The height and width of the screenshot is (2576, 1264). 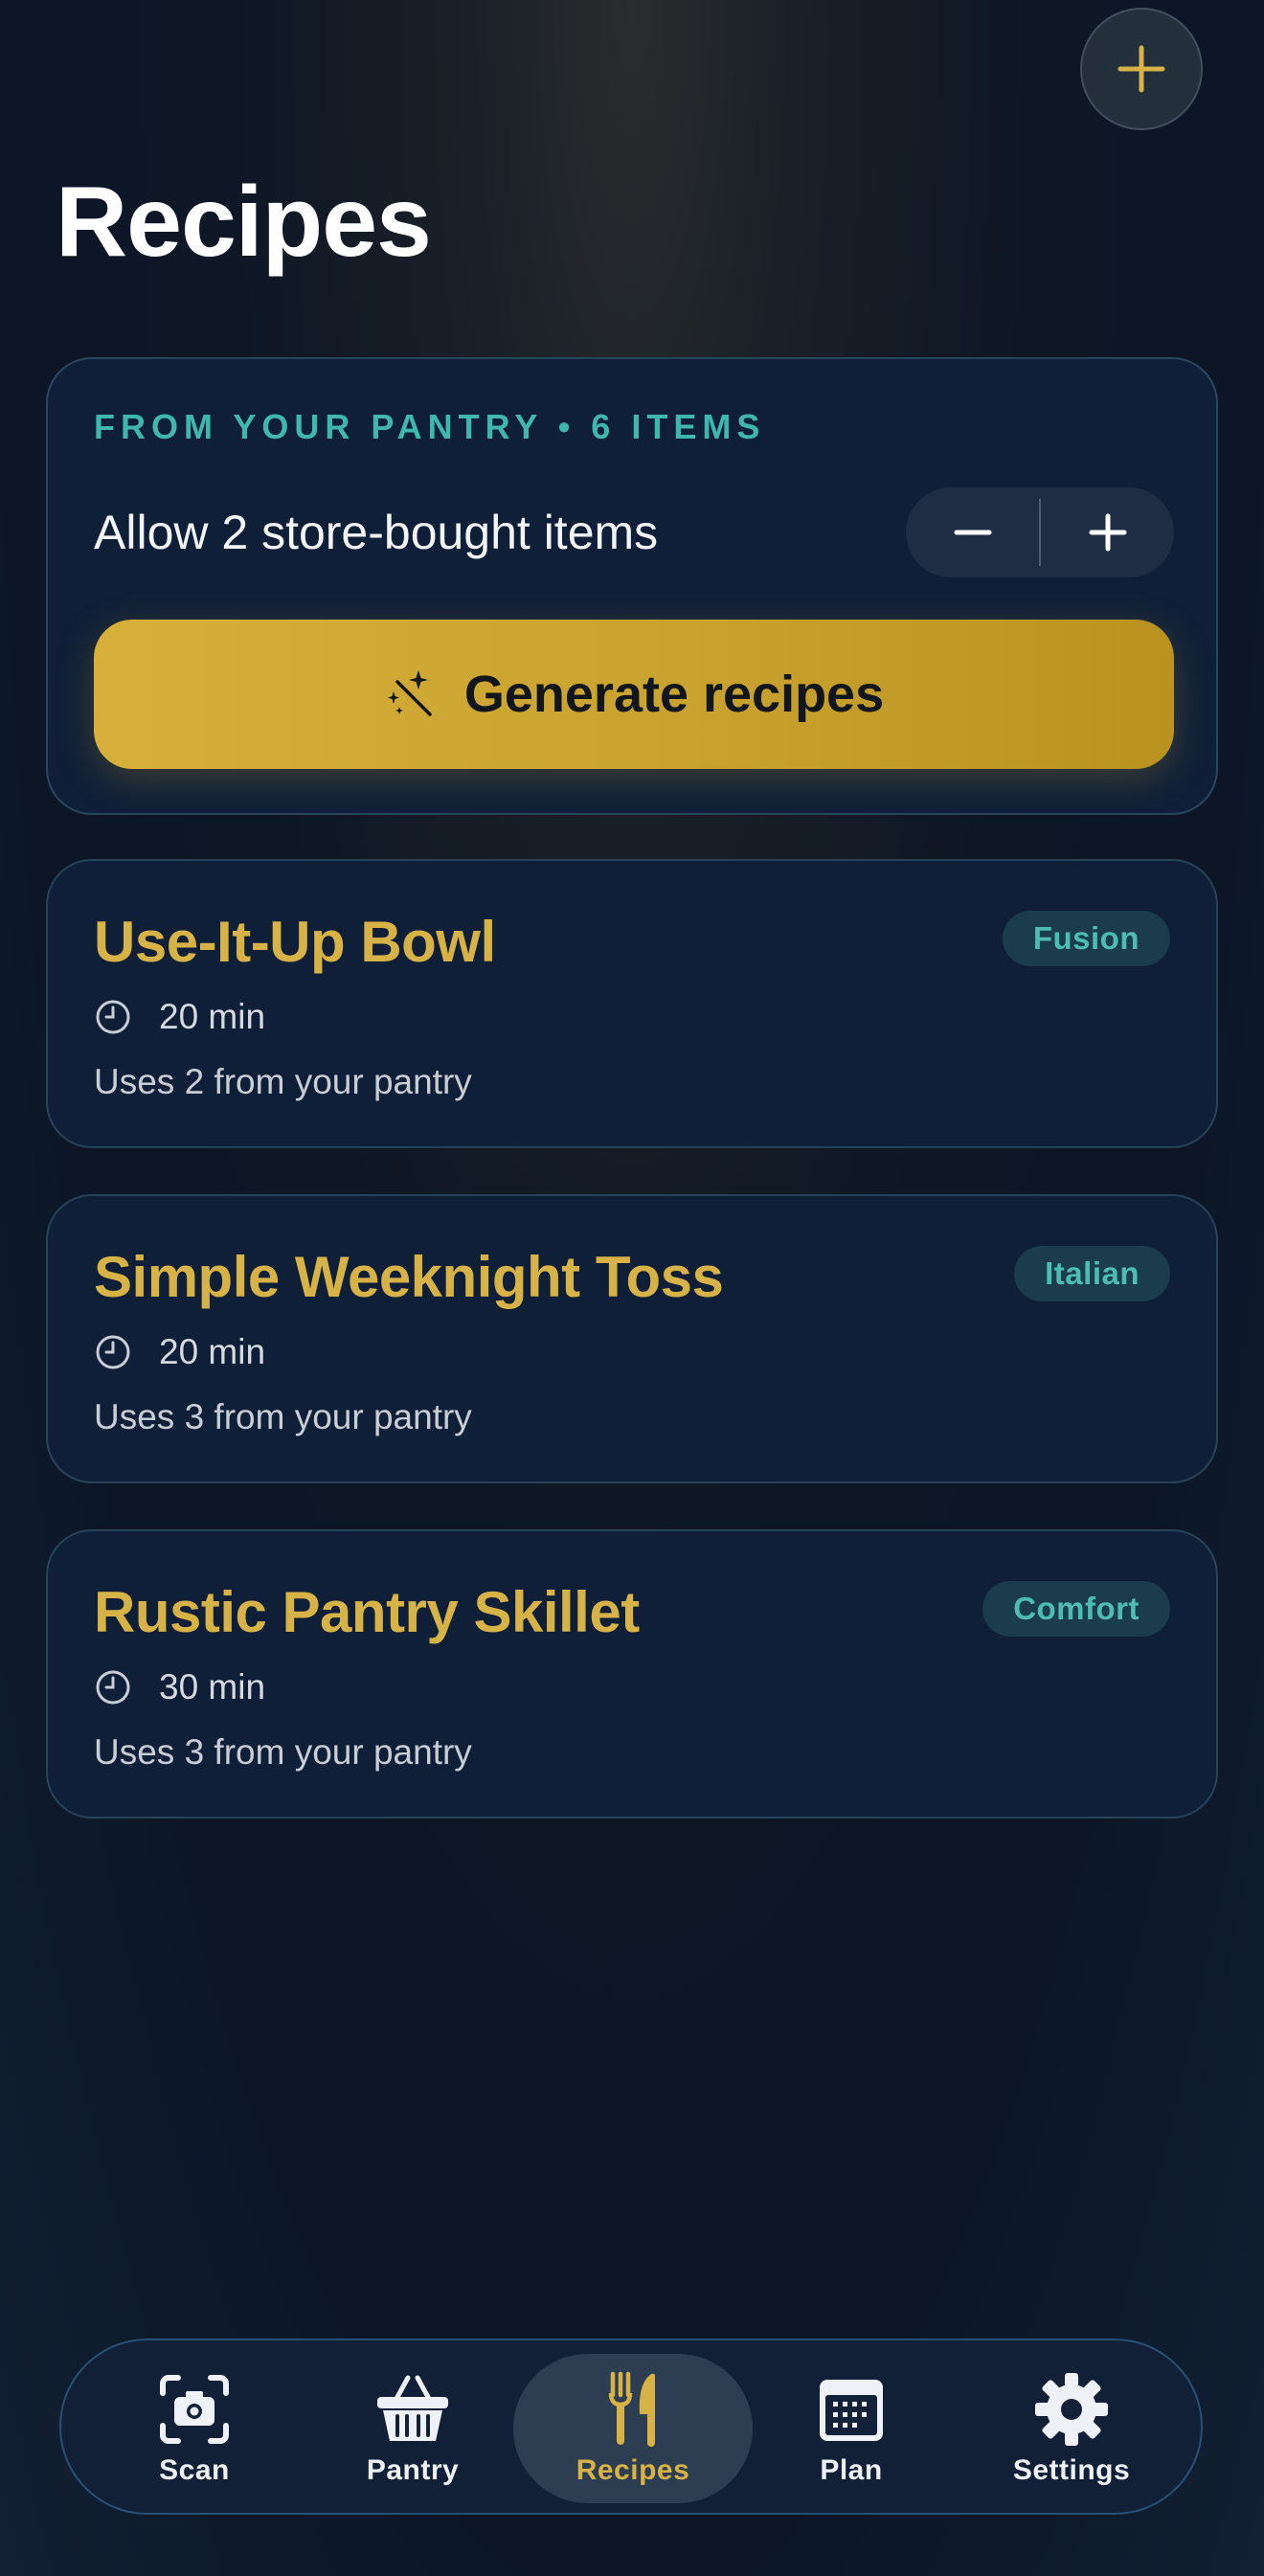 What do you see at coordinates (409, 693) in the screenshot?
I see `magic-wand-icon` at bounding box center [409, 693].